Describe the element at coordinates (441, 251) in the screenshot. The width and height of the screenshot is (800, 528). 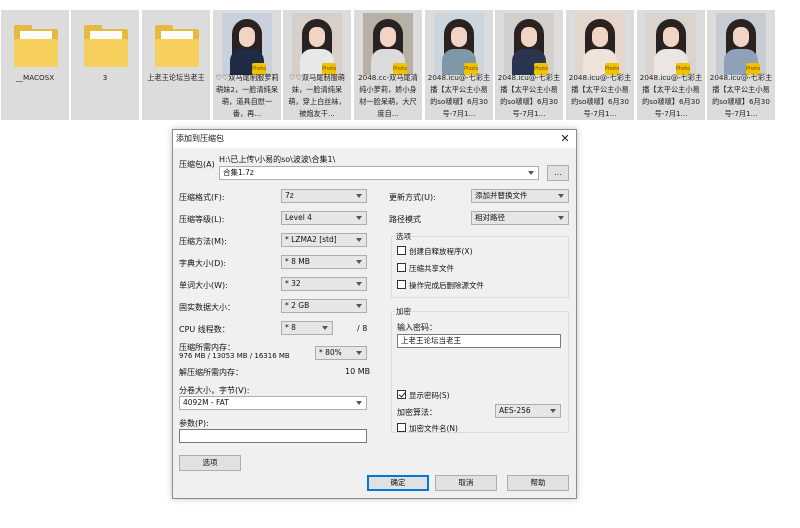
I see `sfx-label: 创建自释放程序(X)` at that location.